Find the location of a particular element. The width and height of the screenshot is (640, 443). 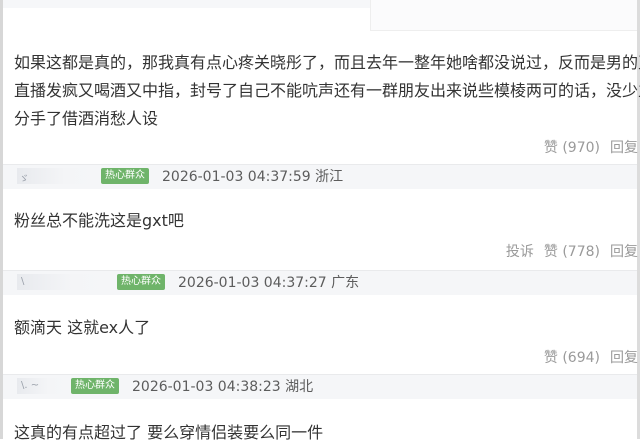

top-notch is located at coordinates (505, 15).